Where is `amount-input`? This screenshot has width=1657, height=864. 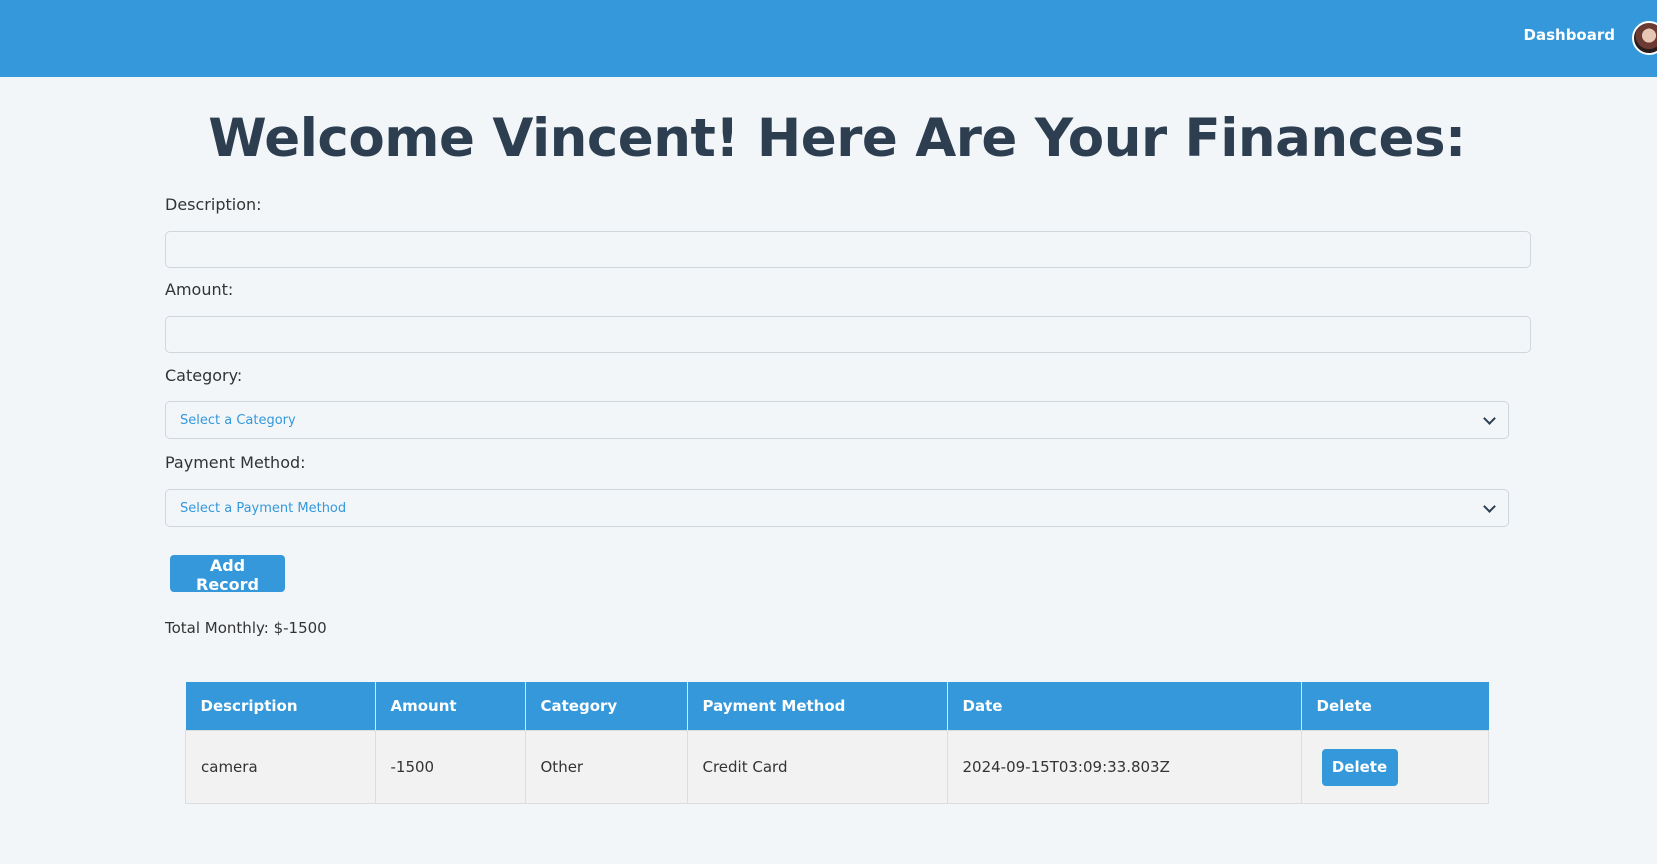 amount-input is located at coordinates (848, 334).